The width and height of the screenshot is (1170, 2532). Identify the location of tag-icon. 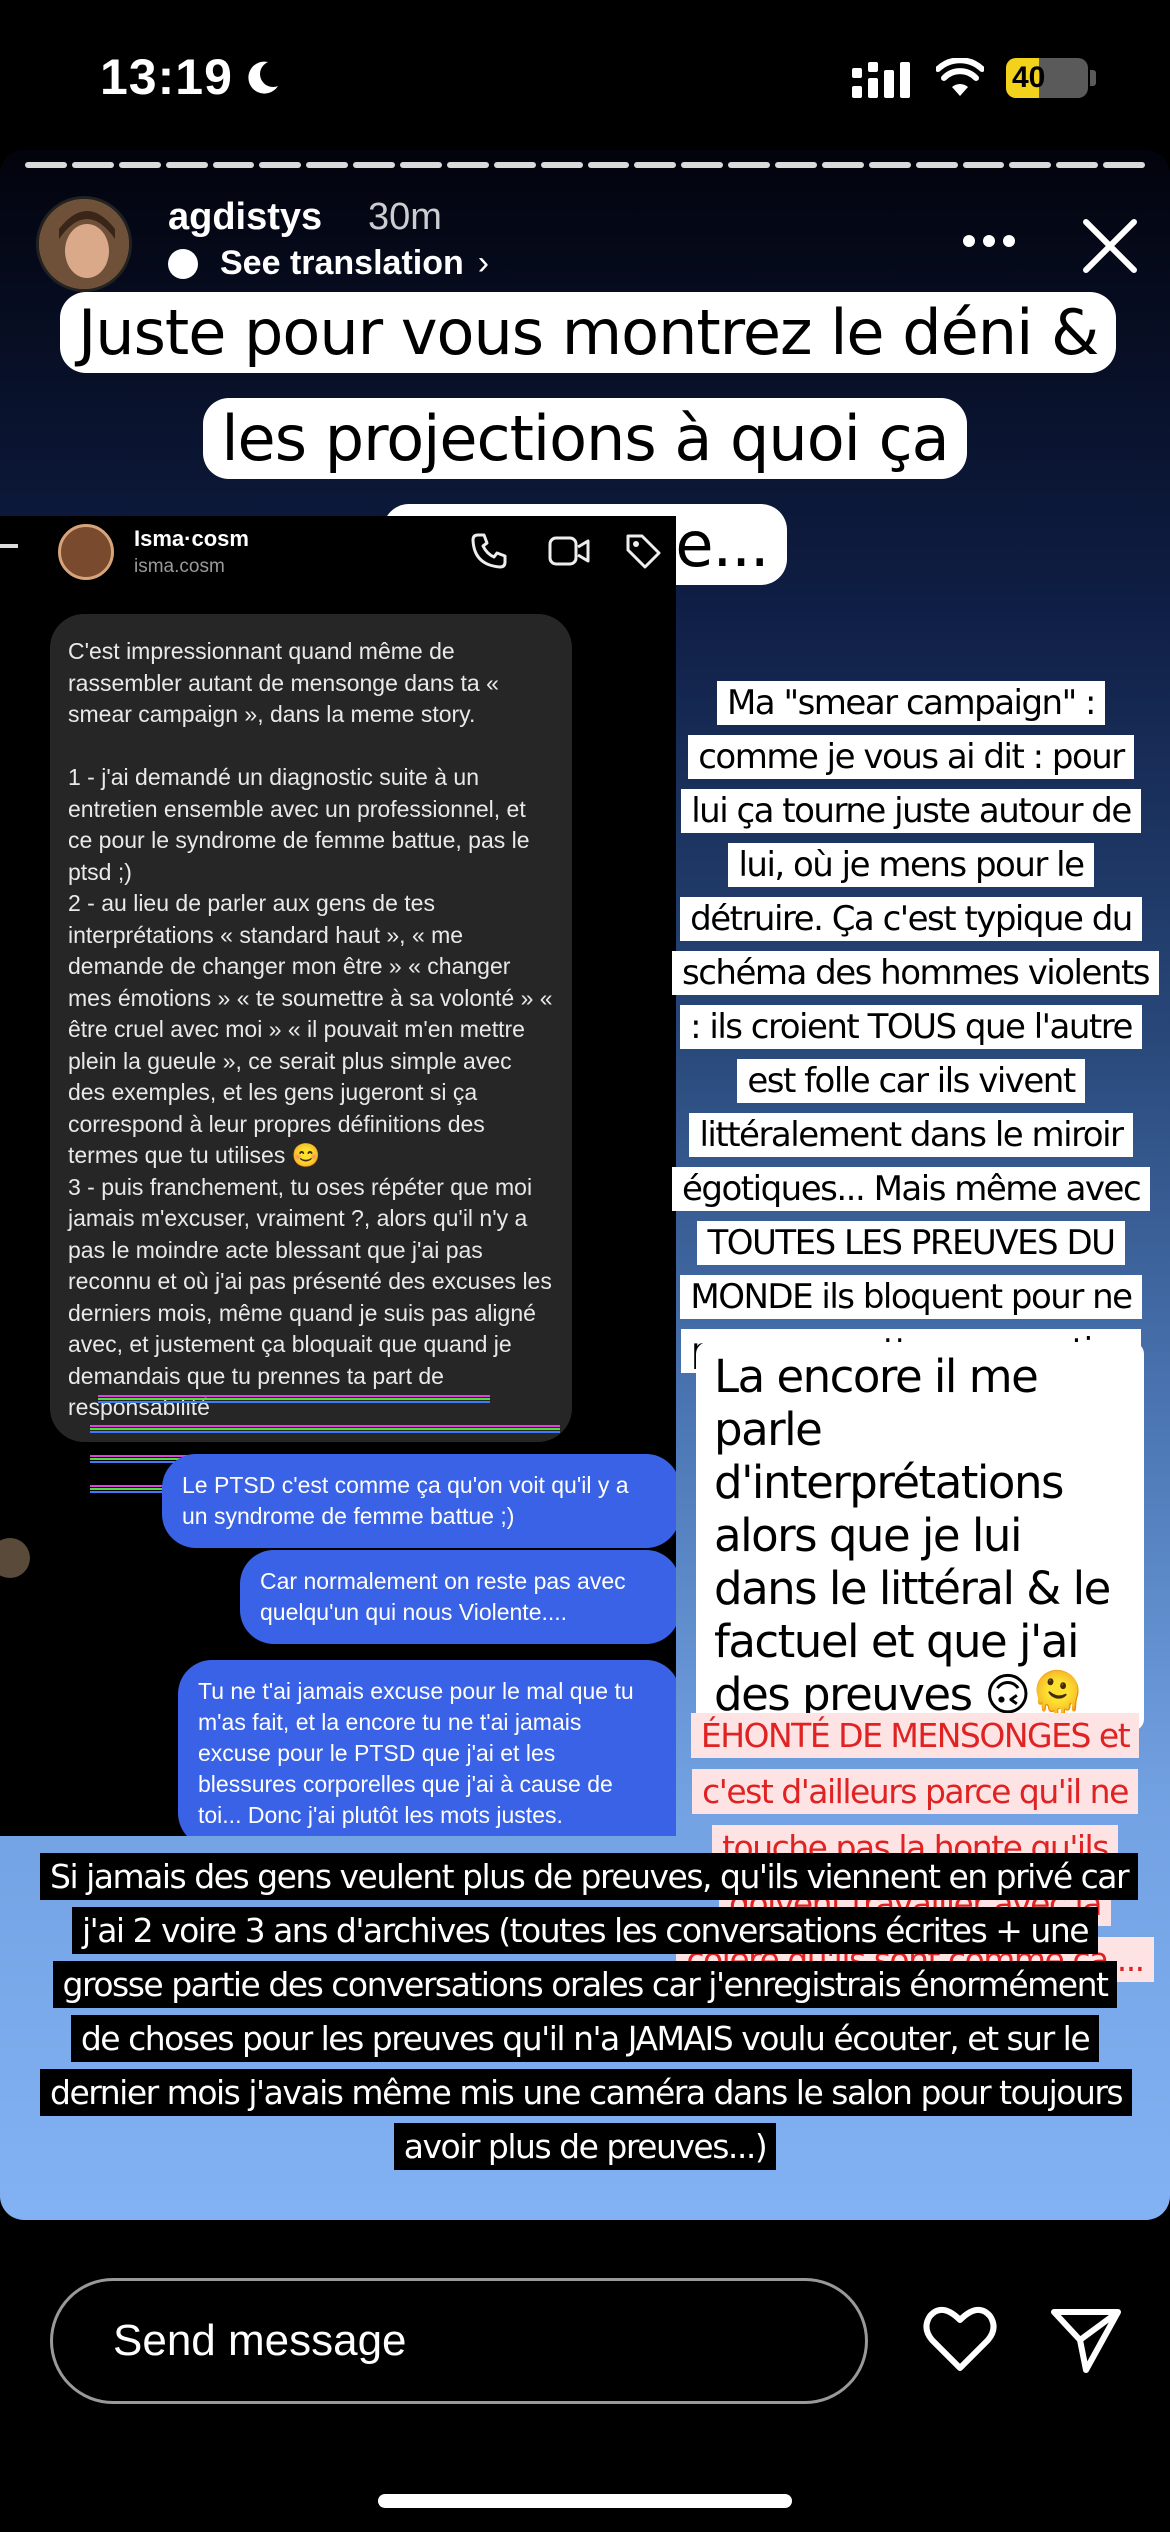
(643, 551).